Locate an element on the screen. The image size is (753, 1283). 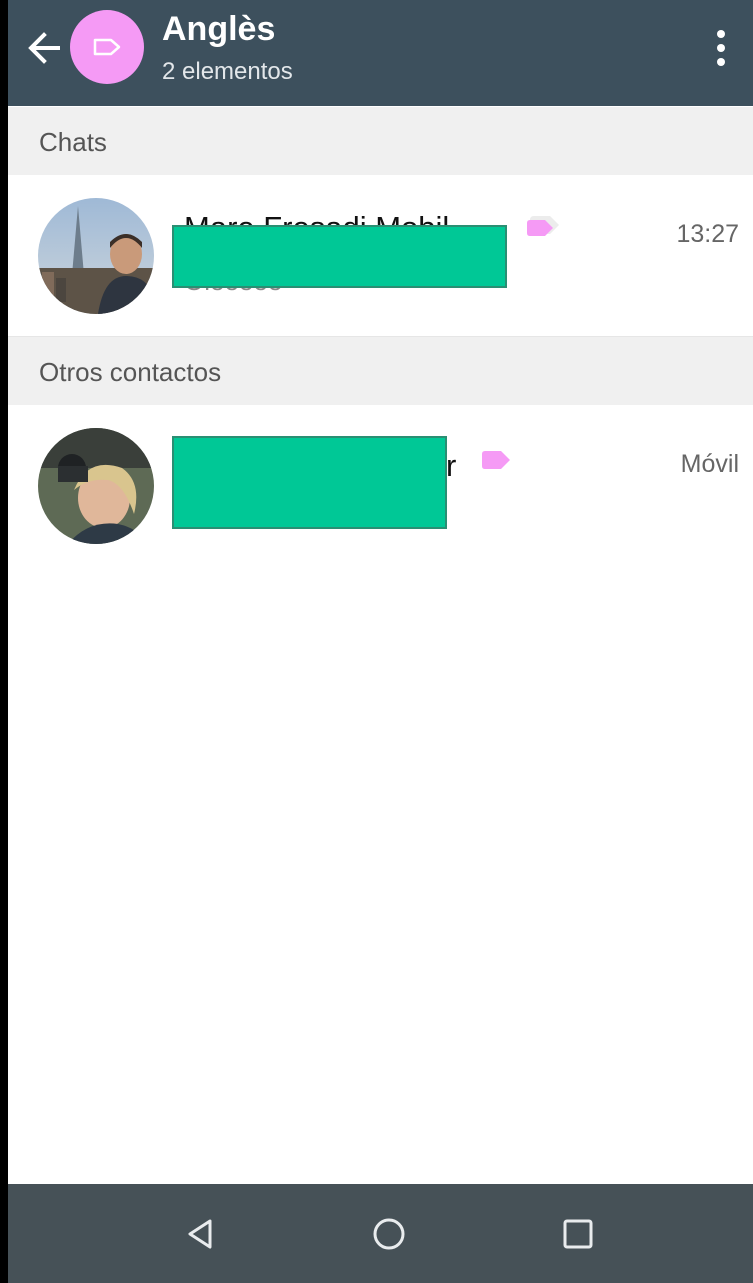
label-avatar is located at coordinates (107, 47).